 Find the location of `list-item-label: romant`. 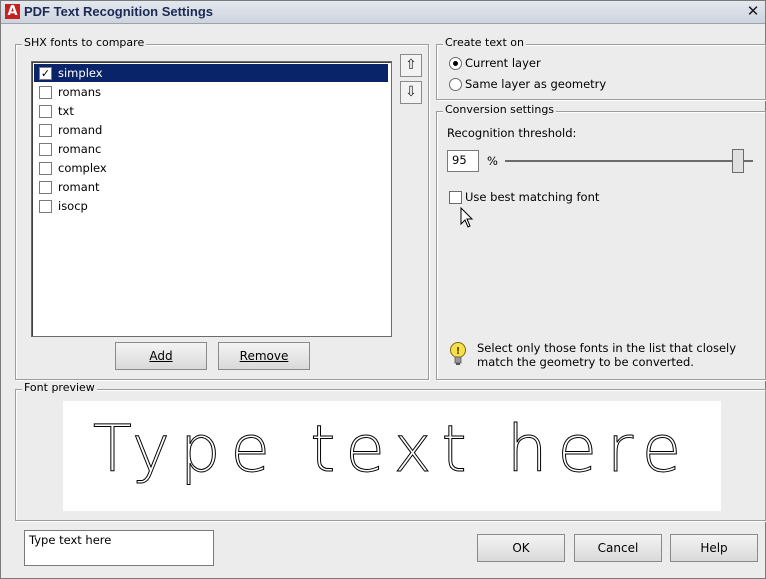

list-item-label: romant is located at coordinates (79, 187).